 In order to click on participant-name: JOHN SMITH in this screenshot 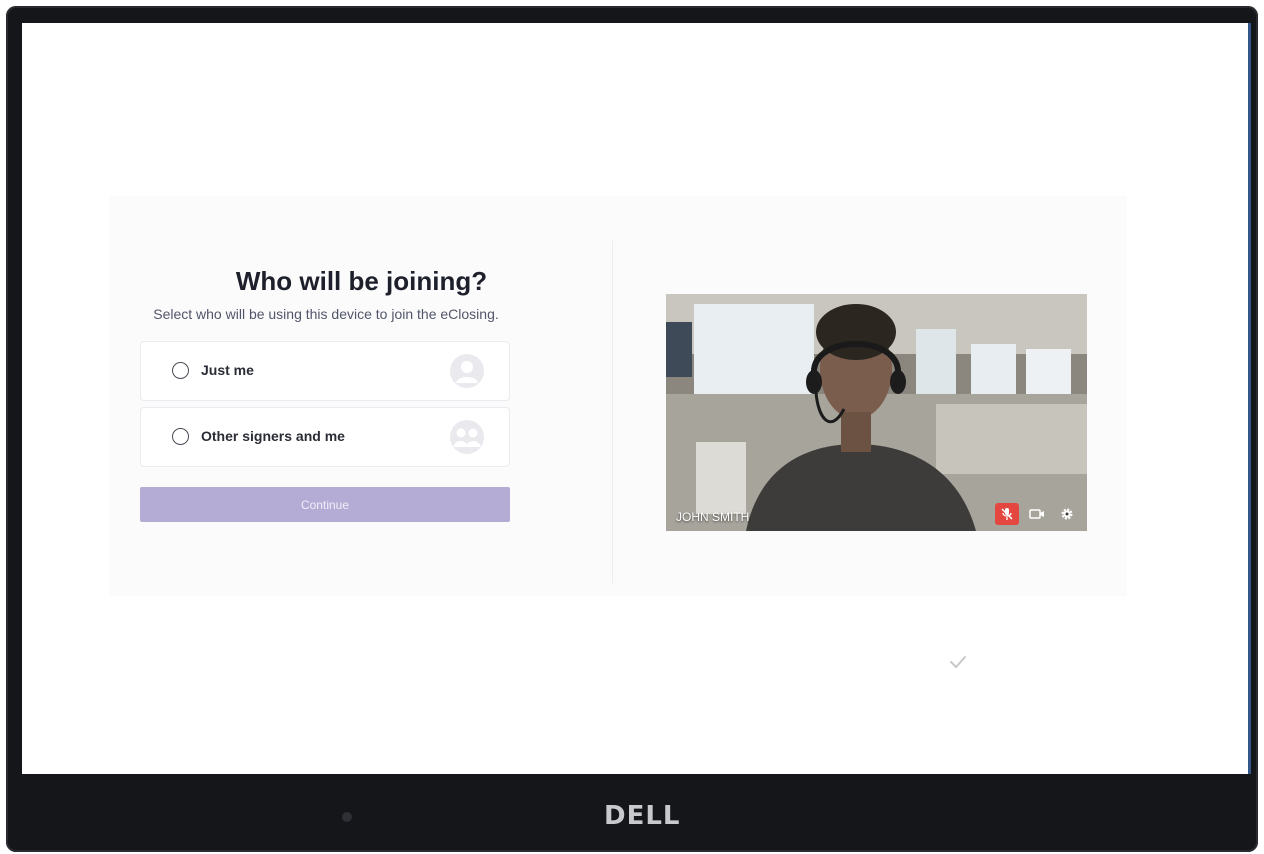, I will do `click(713, 517)`.